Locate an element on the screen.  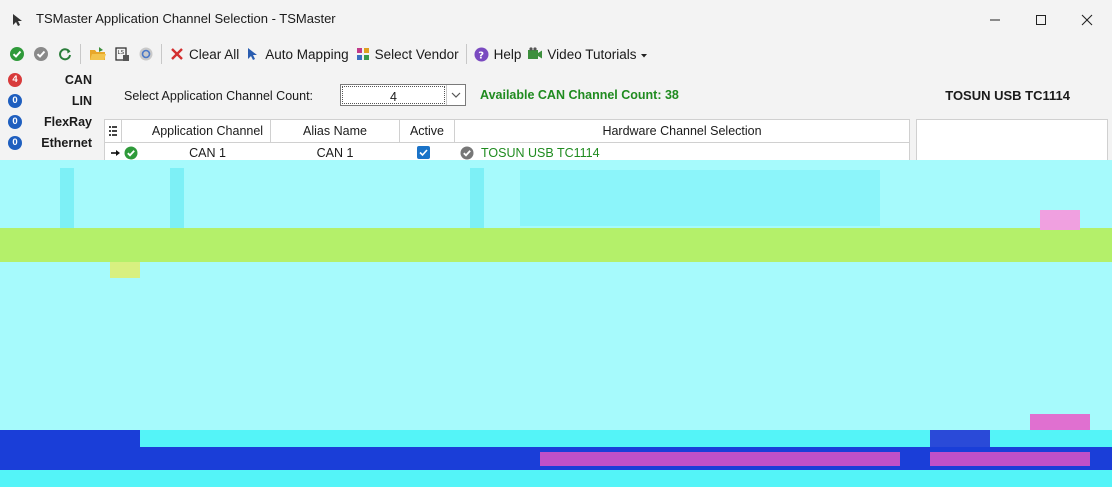
video-icon is located at coordinates (535, 54).